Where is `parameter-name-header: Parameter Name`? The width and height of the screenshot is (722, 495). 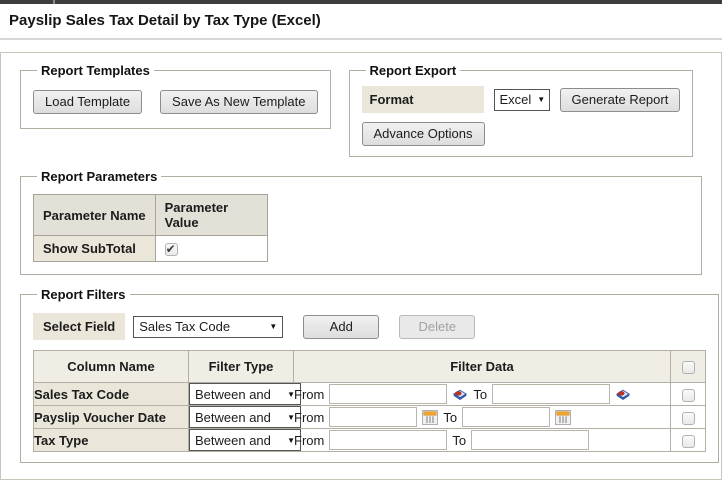 parameter-name-header: Parameter Name is located at coordinates (94, 215).